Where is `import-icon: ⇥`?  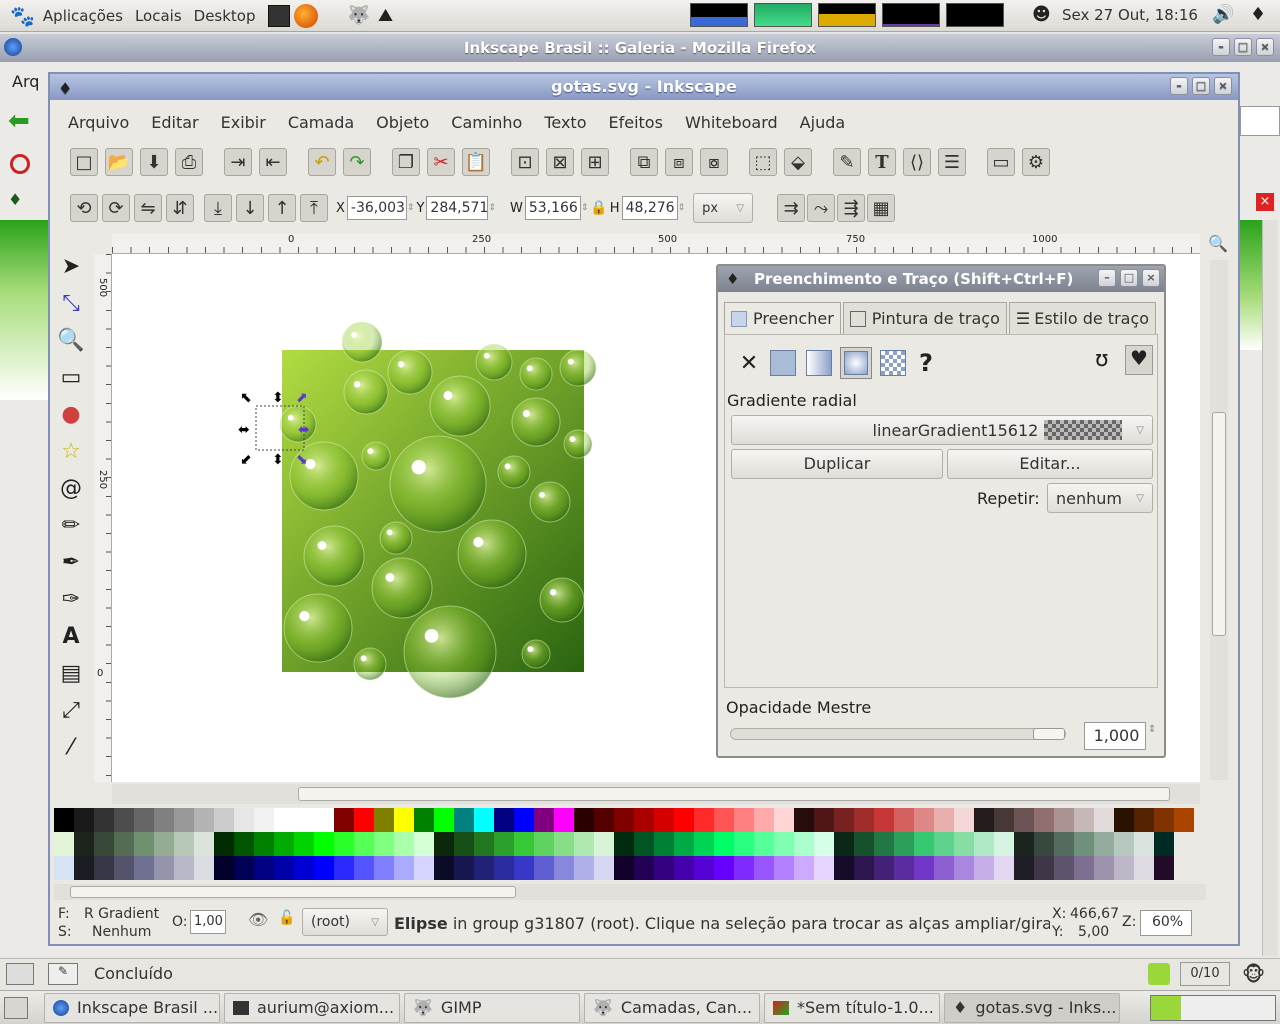
import-icon: ⇥ is located at coordinates (238, 162).